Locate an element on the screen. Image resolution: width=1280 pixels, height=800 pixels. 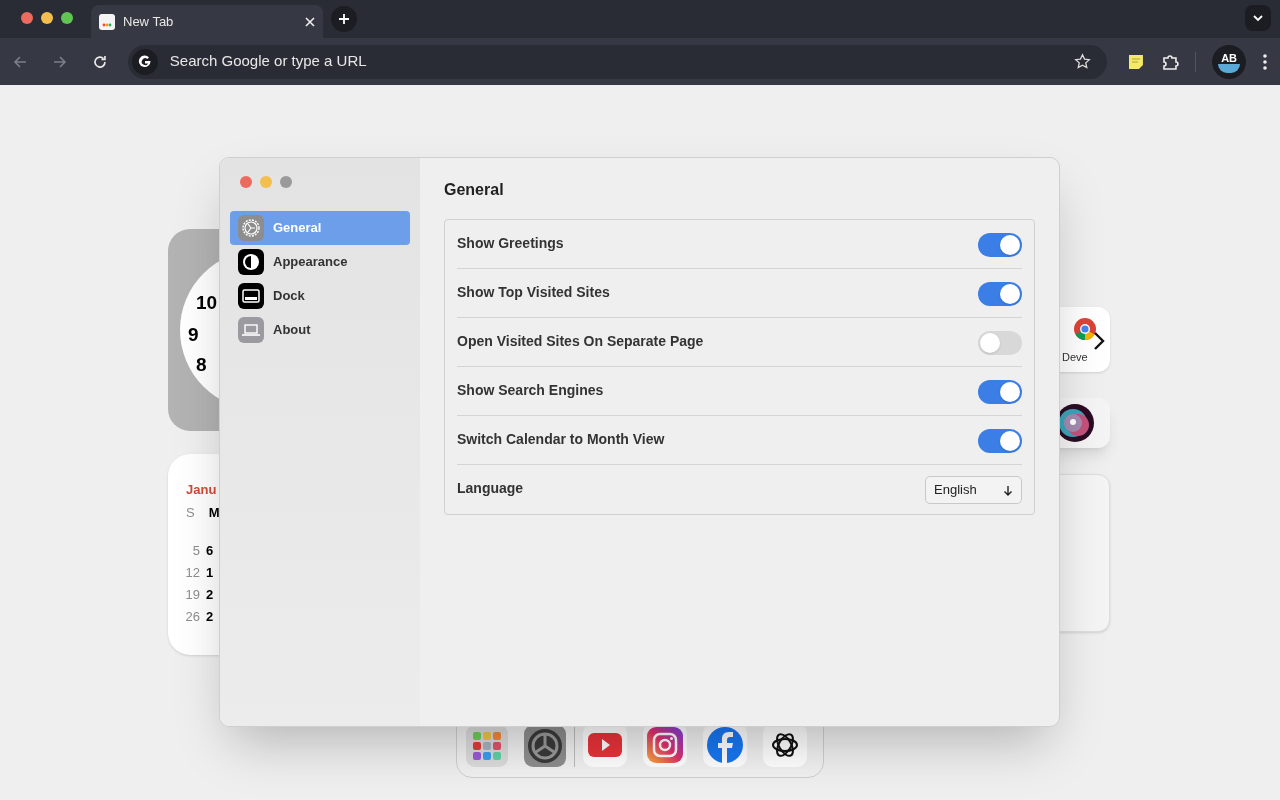
star-icon is located at coordinates (1083, 61).